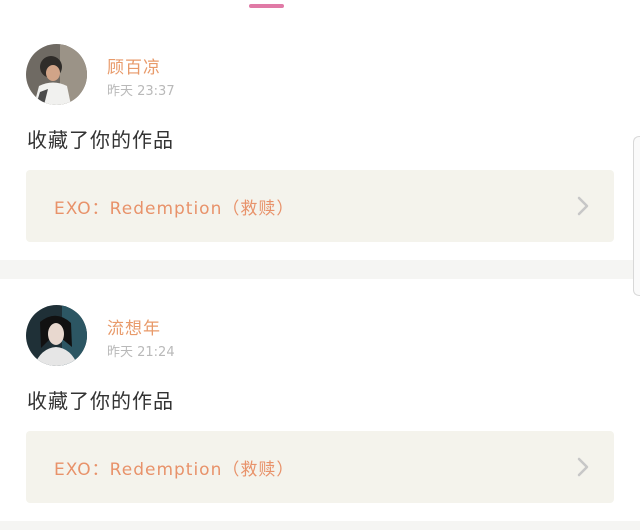 This screenshot has height=530, width=640. What do you see at coordinates (266, 6) in the screenshot?
I see `active-tab-indicator` at bounding box center [266, 6].